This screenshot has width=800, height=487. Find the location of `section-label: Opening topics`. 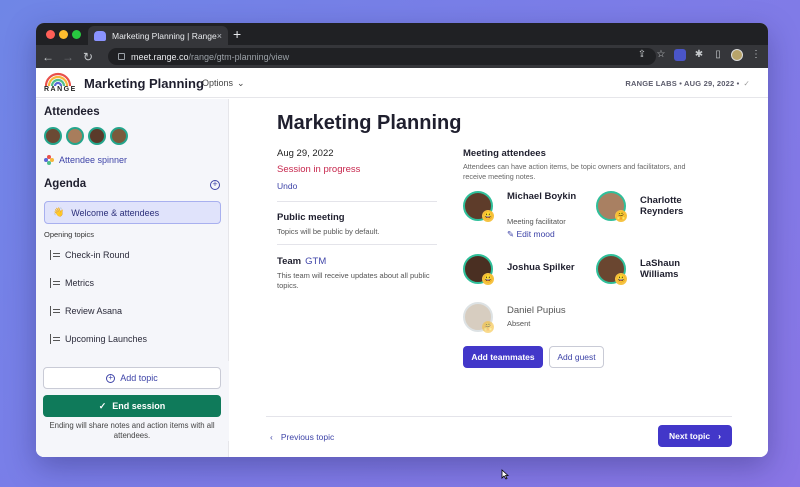

section-label: Opening topics is located at coordinates (69, 234).